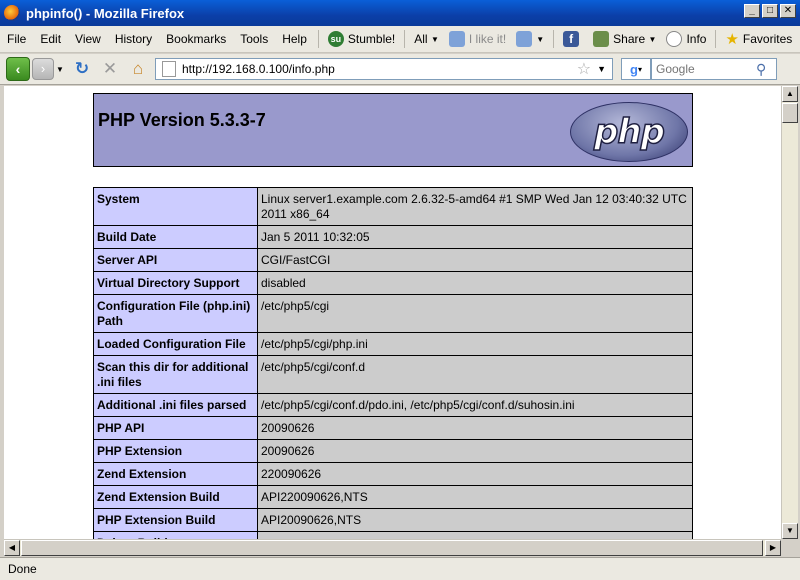 This screenshot has height=580, width=800. I want to click on back-button: ‹, so click(18, 69).